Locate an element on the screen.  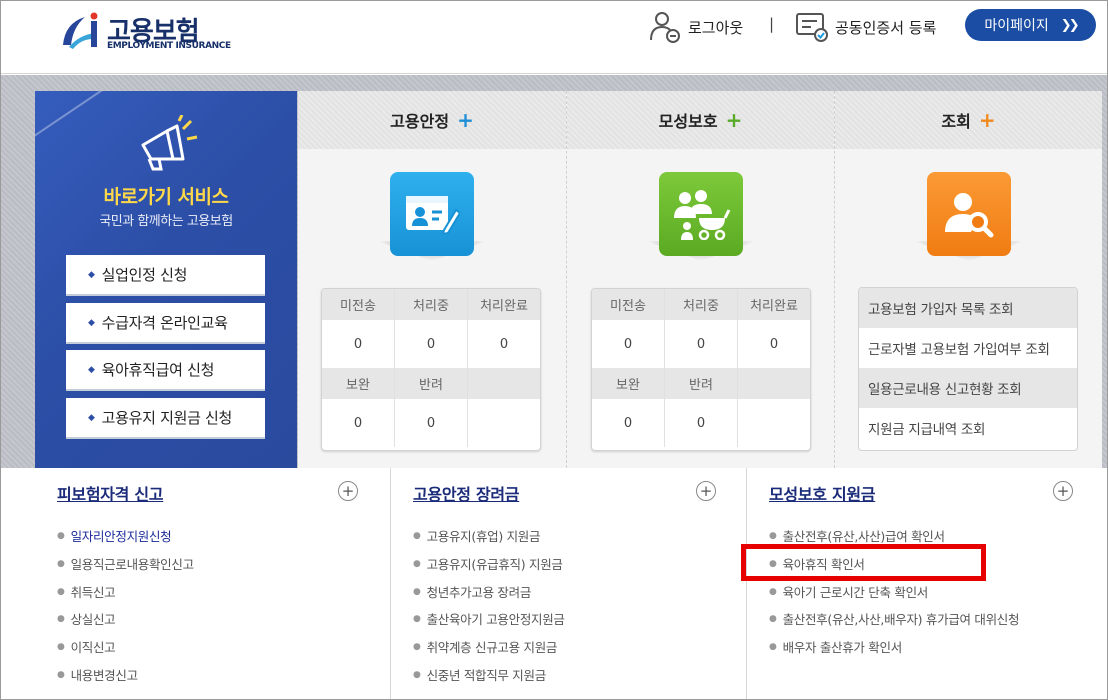
megaphone-icon is located at coordinates (169, 143).